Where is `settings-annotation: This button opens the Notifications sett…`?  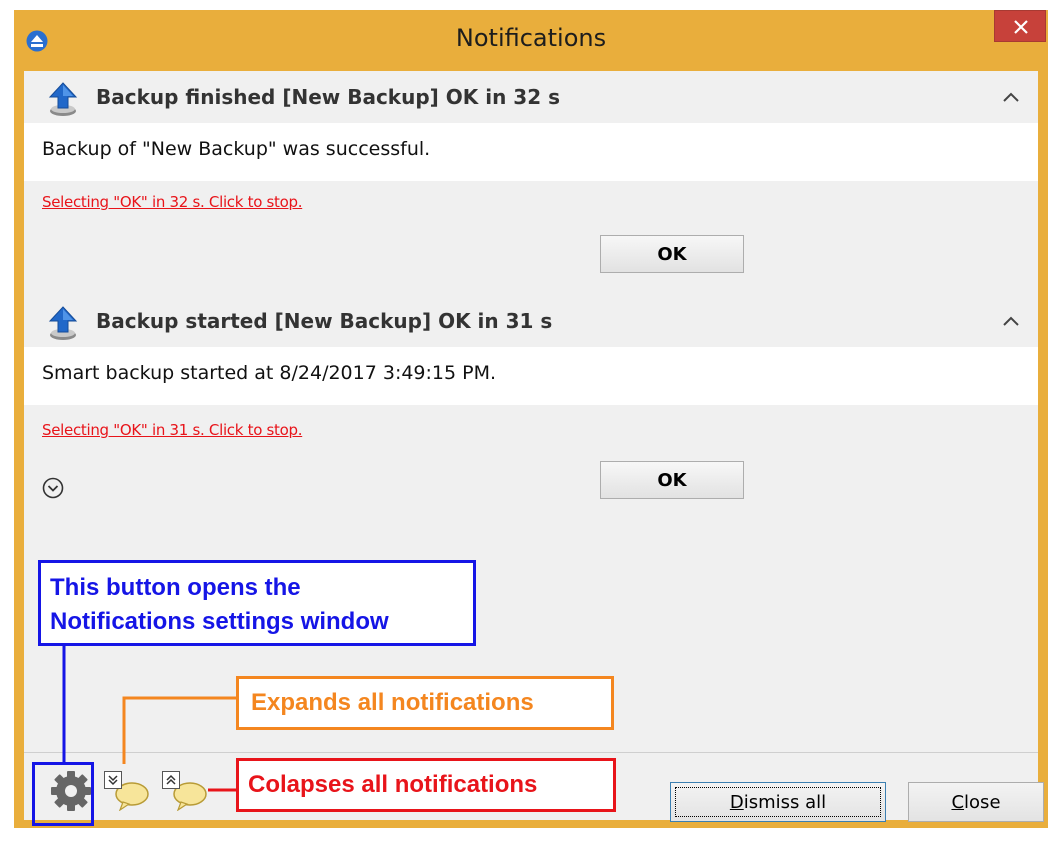
settings-annotation: This button opens the Notifications sett… is located at coordinates (257, 603).